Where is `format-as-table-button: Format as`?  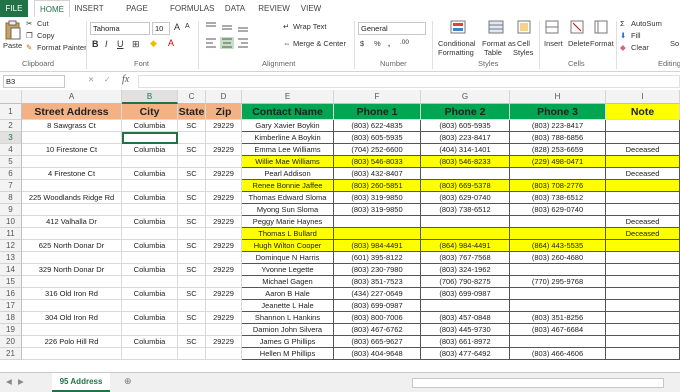
format-as-table-button: Format as is located at coordinates (499, 43).